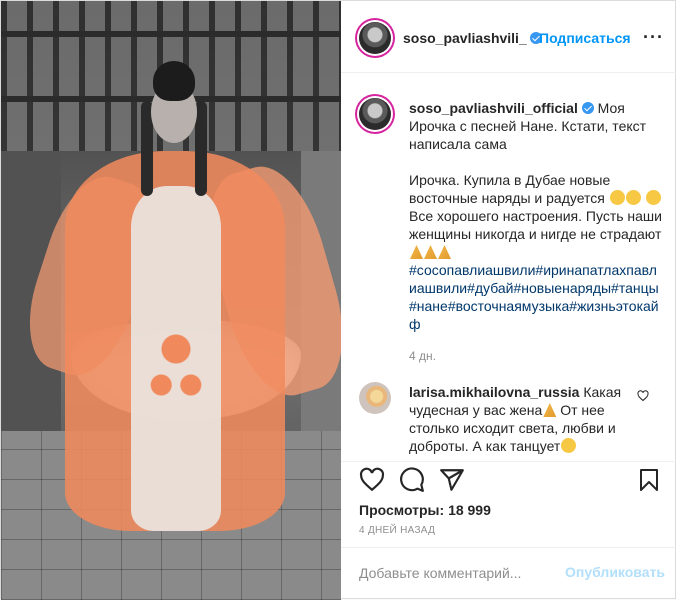 Image resolution: width=676 pixels, height=600 pixels. Describe the element at coordinates (171, 34) in the screenshot. I see `ceiling-beam` at that location.